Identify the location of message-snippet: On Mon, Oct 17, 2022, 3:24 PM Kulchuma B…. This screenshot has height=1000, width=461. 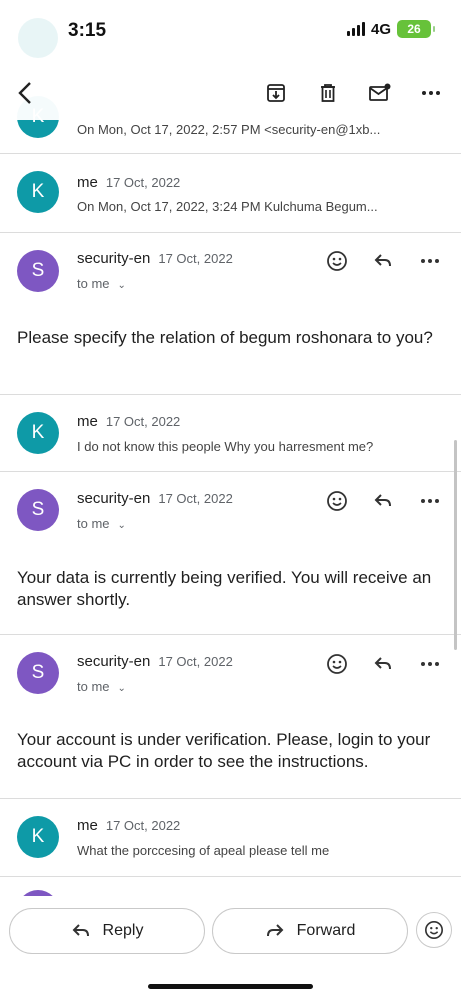
(227, 206).